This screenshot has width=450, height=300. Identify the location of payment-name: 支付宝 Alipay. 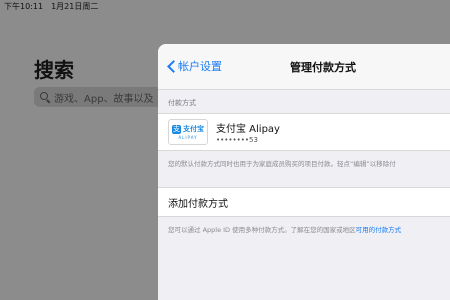
(248, 129).